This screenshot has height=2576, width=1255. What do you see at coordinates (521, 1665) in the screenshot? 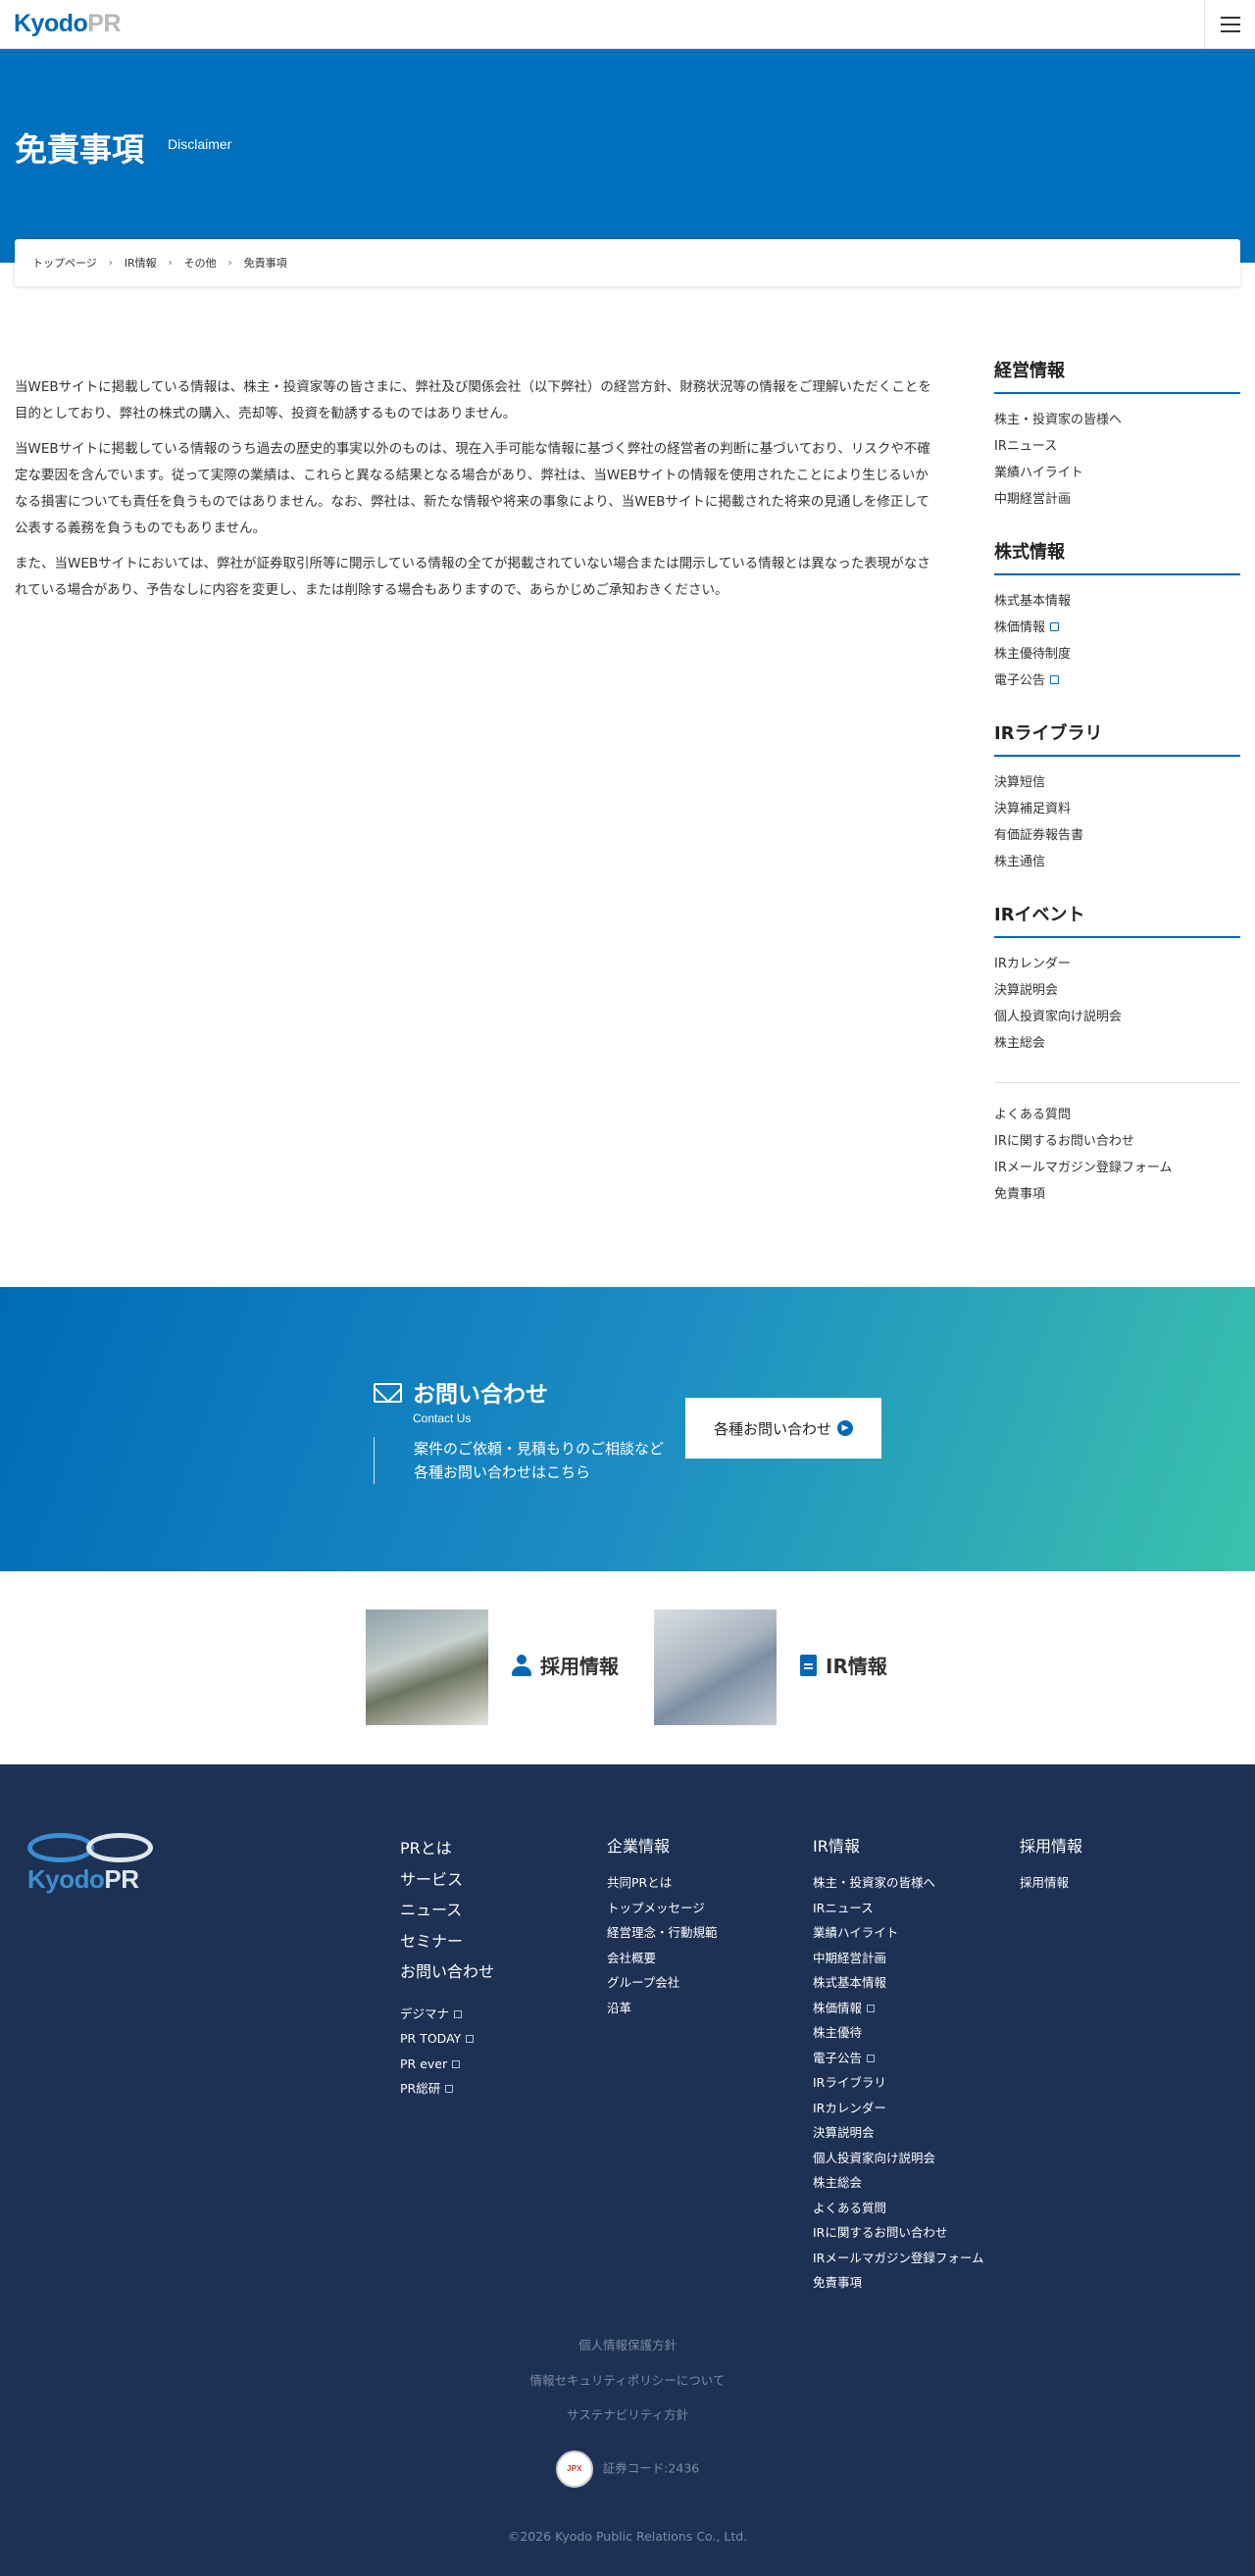
I see `person-icon` at bounding box center [521, 1665].